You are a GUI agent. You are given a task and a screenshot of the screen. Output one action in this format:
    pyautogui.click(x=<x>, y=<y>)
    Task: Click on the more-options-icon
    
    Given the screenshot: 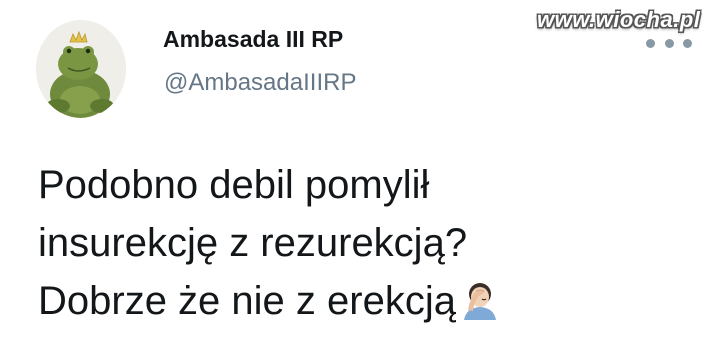 What is the action you would take?
    pyautogui.click(x=669, y=43)
    